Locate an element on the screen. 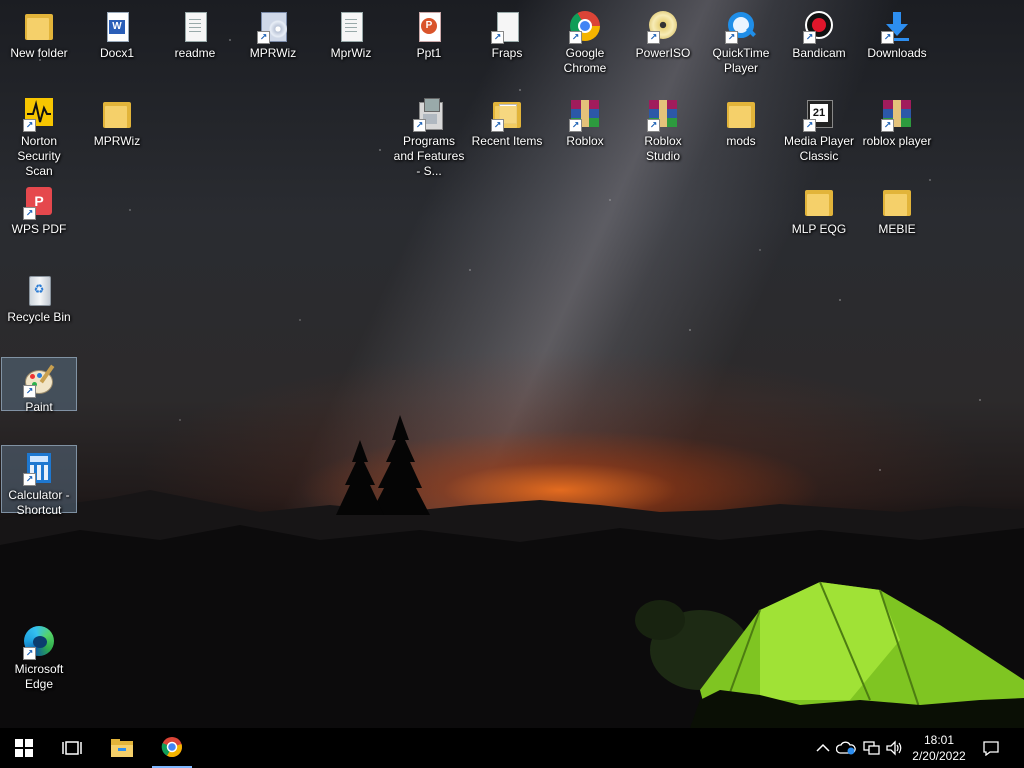 This screenshot has height=768, width=1024. desktop-icon-roblox-player: ↗ roblox player is located at coordinates (897, 122).